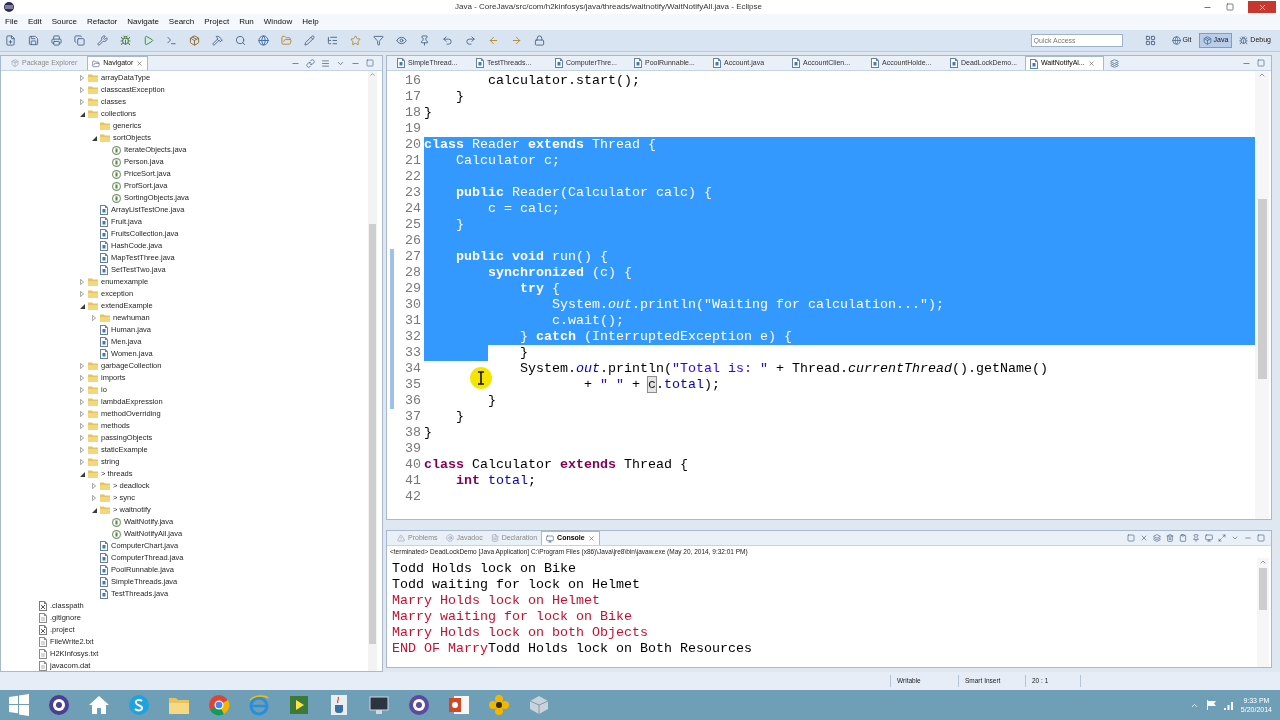  I want to click on filter-icon, so click(378, 40).